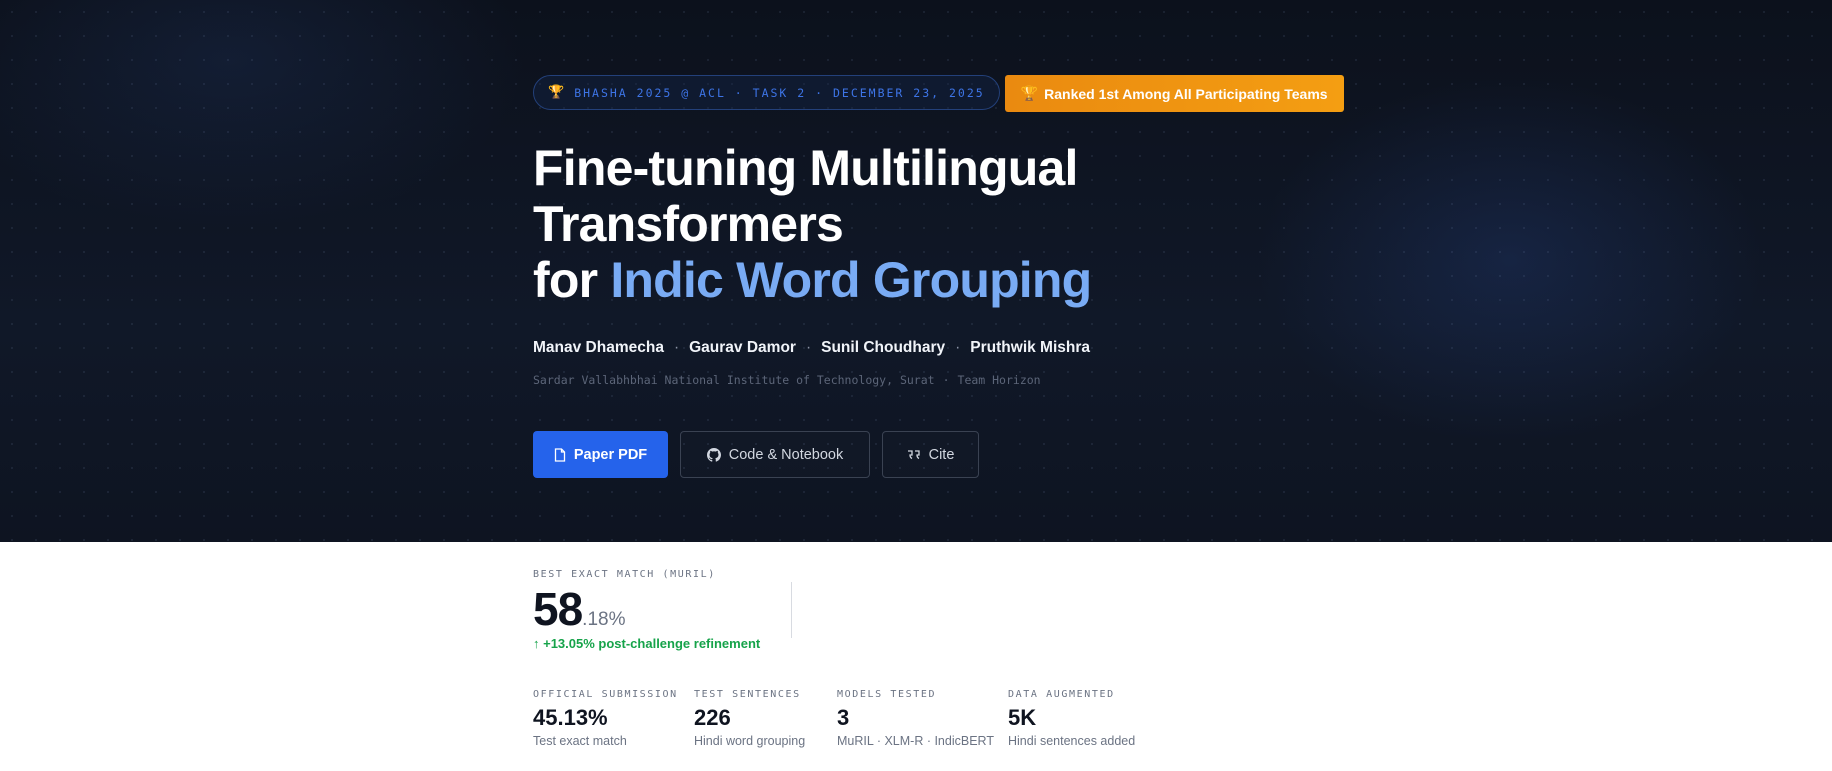 This screenshot has width=1832, height=771. What do you see at coordinates (570, 717) in the screenshot?
I see `metric-value: 45.13%` at bounding box center [570, 717].